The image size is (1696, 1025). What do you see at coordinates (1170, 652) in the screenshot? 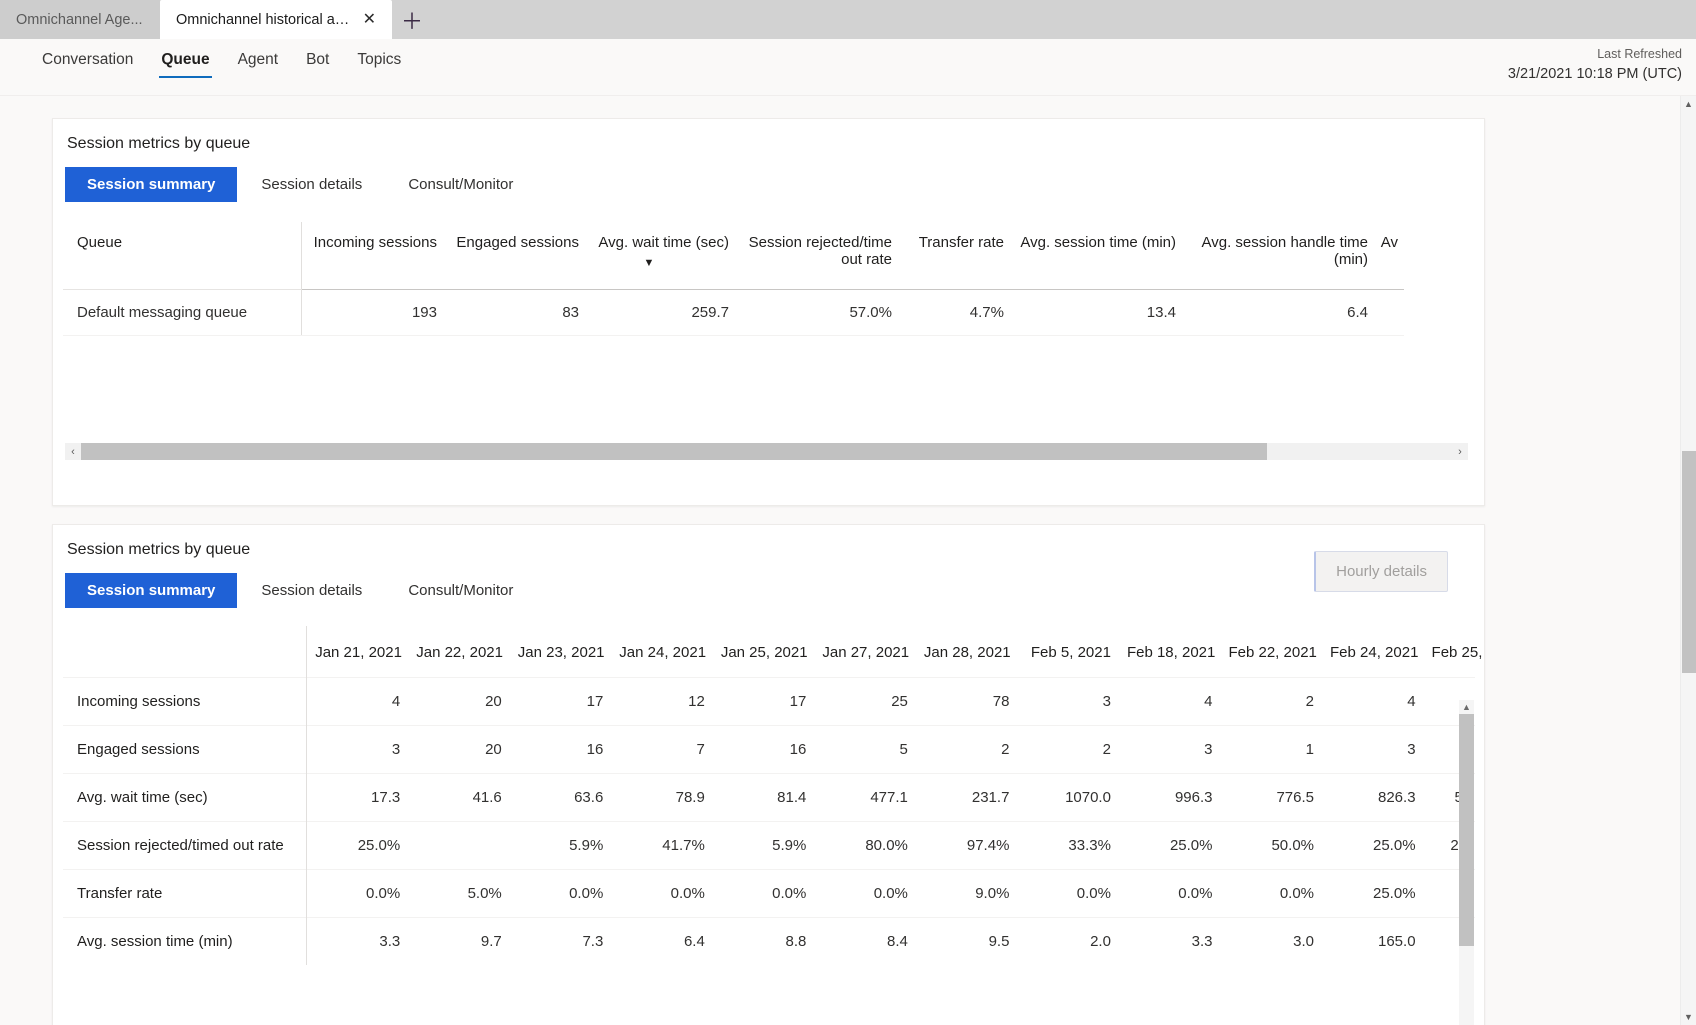
I see `col-header-date: Feb 18, 2021` at bounding box center [1170, 652].